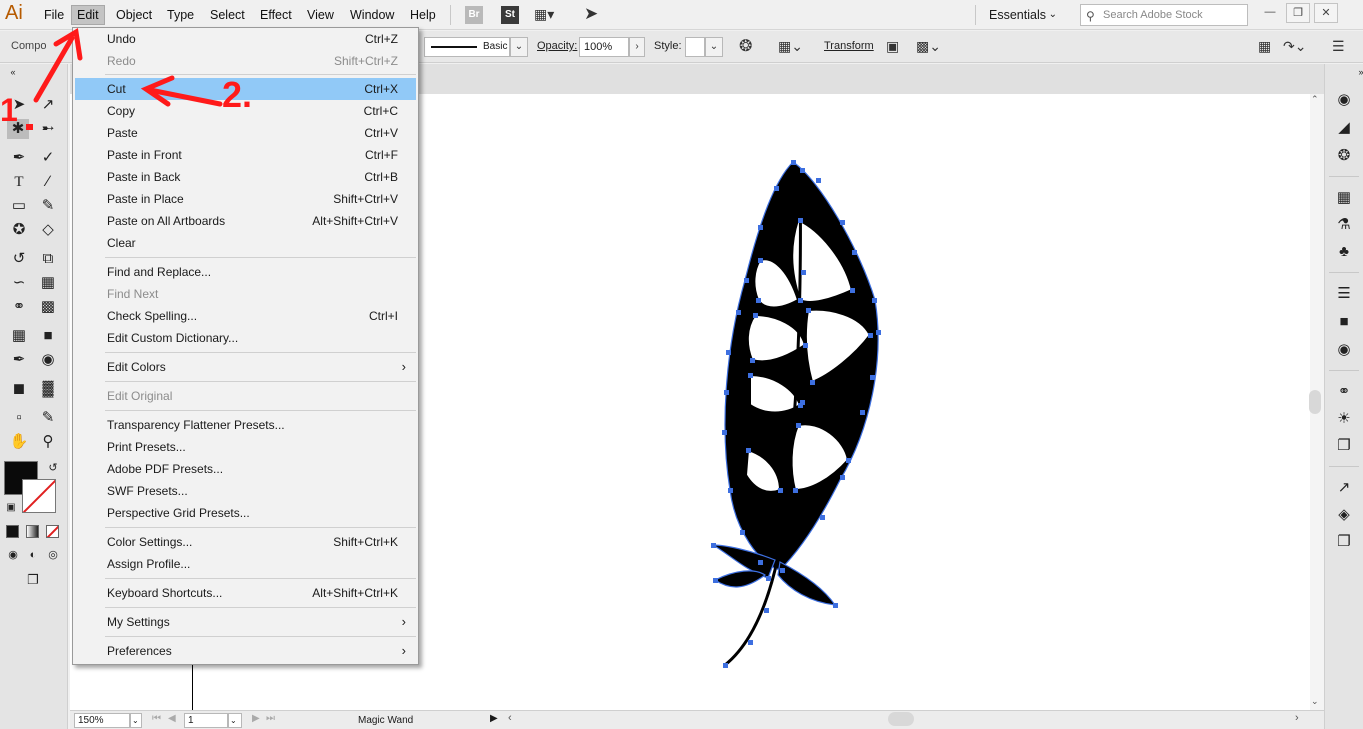 This screenshot has width=1363, height=729. I want to click on stroke-swatch, so click(39, 496).